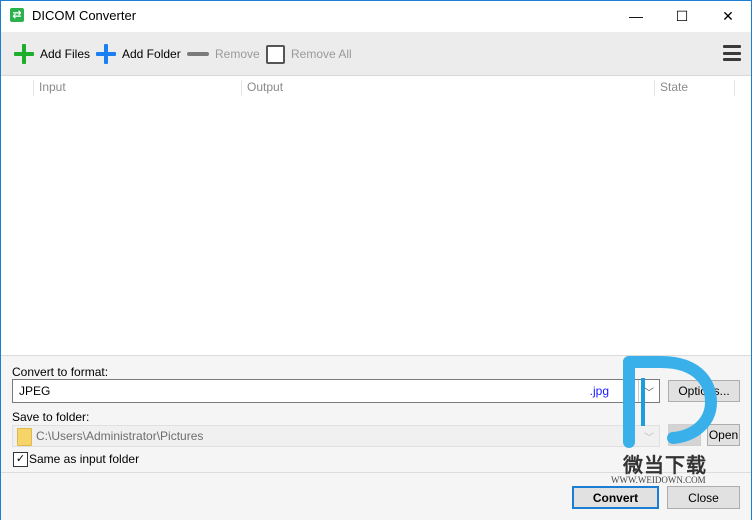 This screenshot has height=520, width=752. What do you see at coordinates (321, 54) in the screenshot?
I see `remove-all-label: Remove All` at bounding box center [321, 54].